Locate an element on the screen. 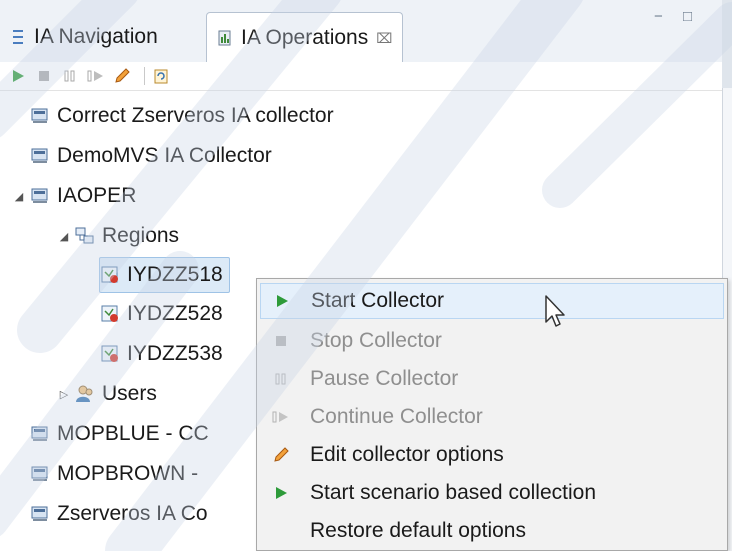 The image size is (732, 551). tree-item-region: IYDZZ518 is located at coordinates (164, 275).